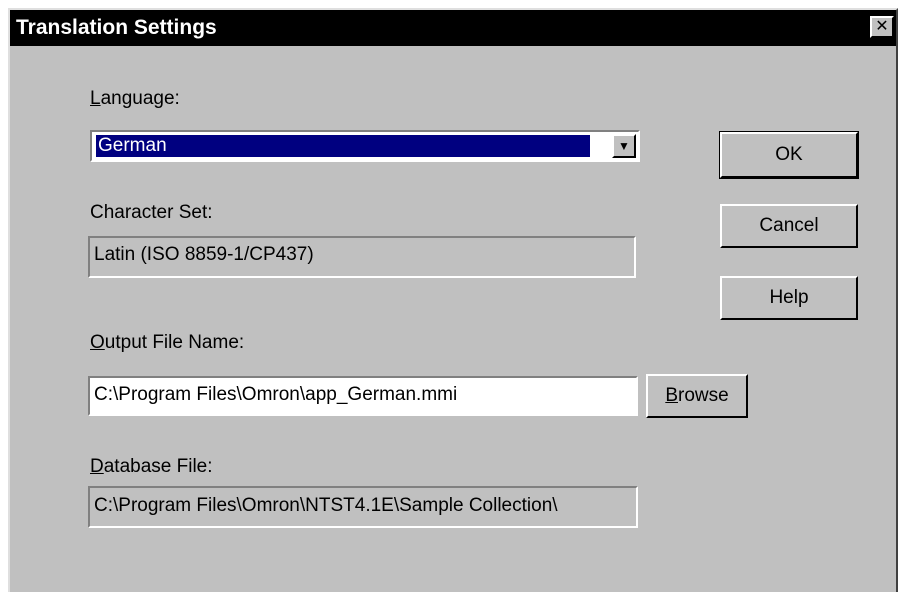 This screenshot has height=592, width=906. Describe the element at coordinates (151, 212) in the screenshot. I see `character-set-label: Character Set:` at that location.